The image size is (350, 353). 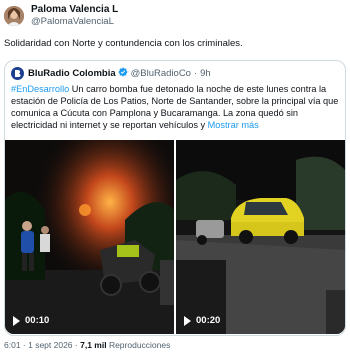 I want to click on tweet-header: Paloma Valencia L @PalomaValenciaL, so click(x=61, y=16).